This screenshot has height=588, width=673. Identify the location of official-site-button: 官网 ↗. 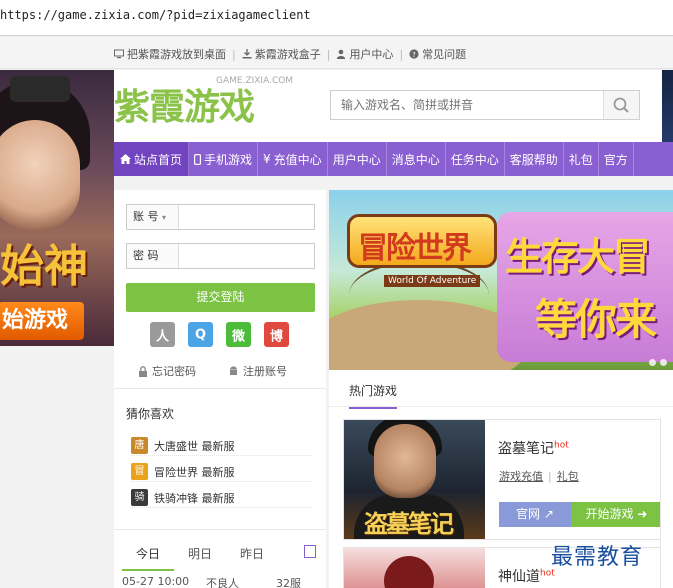
(535, 514).